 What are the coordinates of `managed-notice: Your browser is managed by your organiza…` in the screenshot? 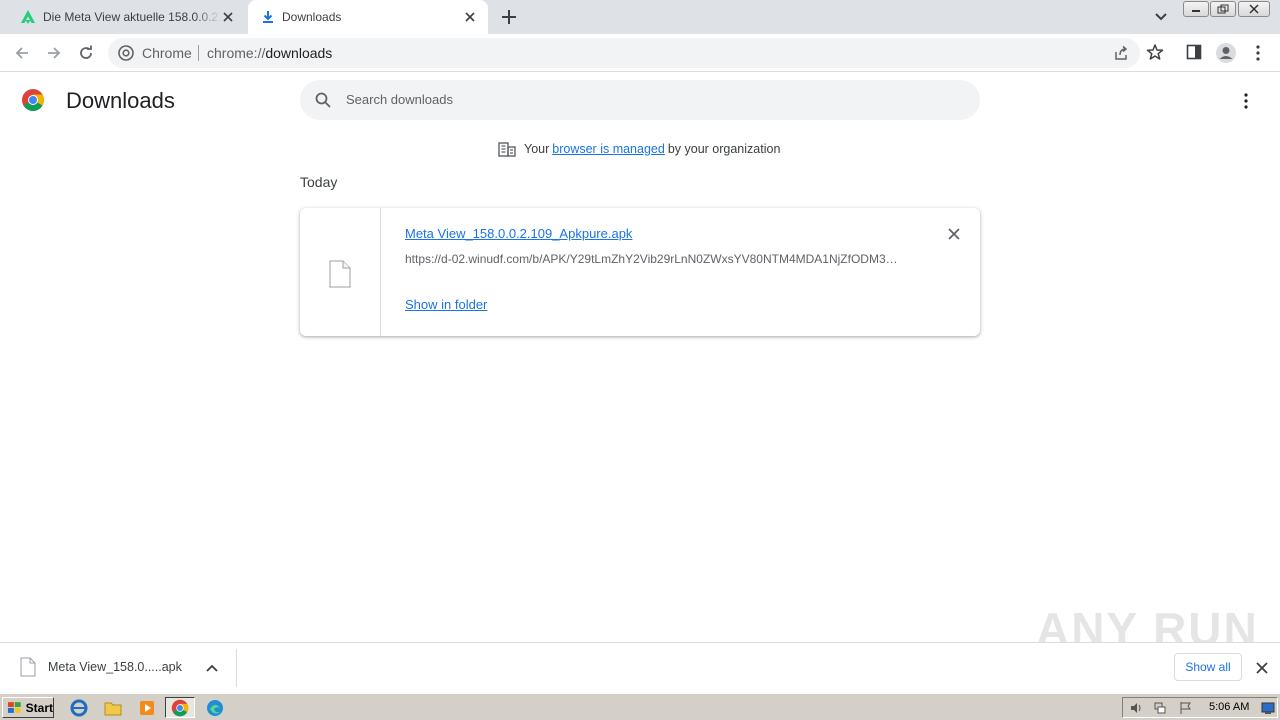 It's located at (639, 149).